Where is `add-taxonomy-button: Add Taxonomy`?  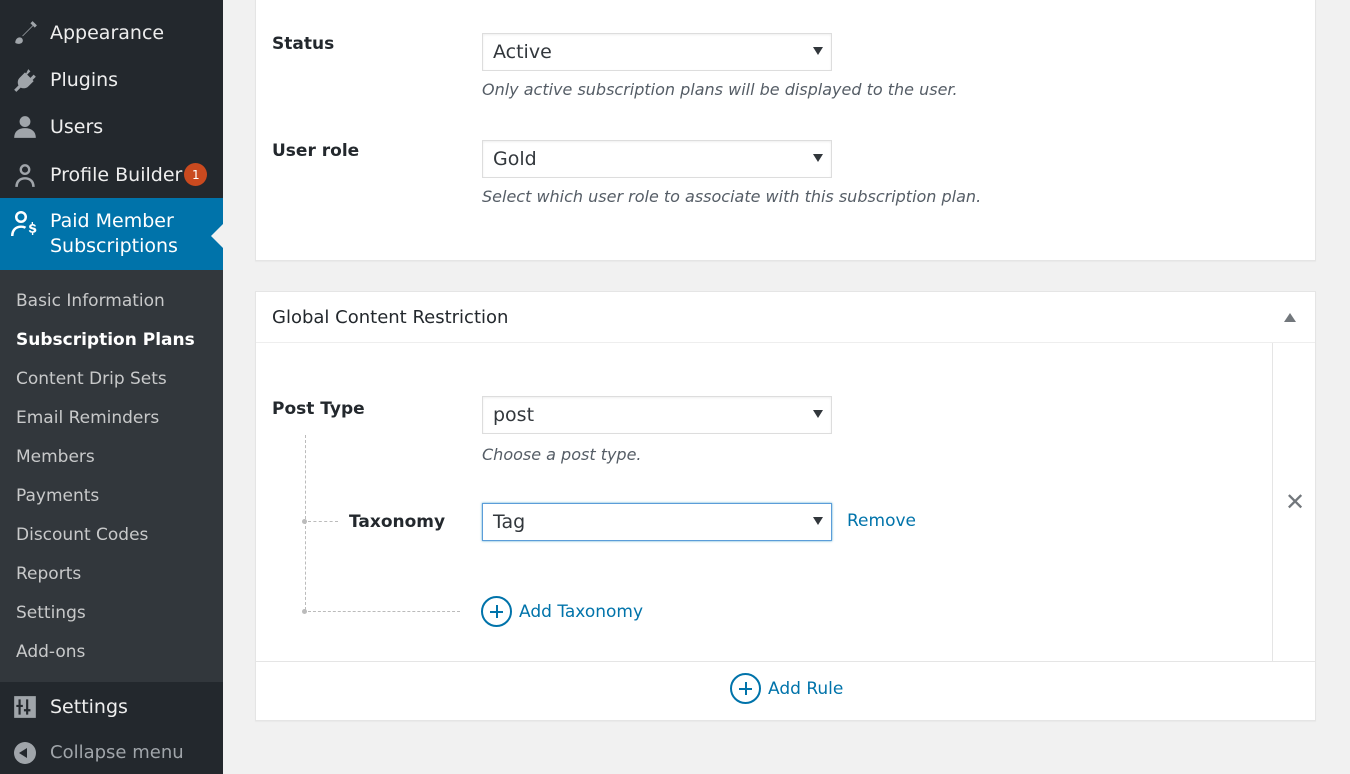
add-taxonomy-button: Add Taxonomy is located at coordinates (562, 611).